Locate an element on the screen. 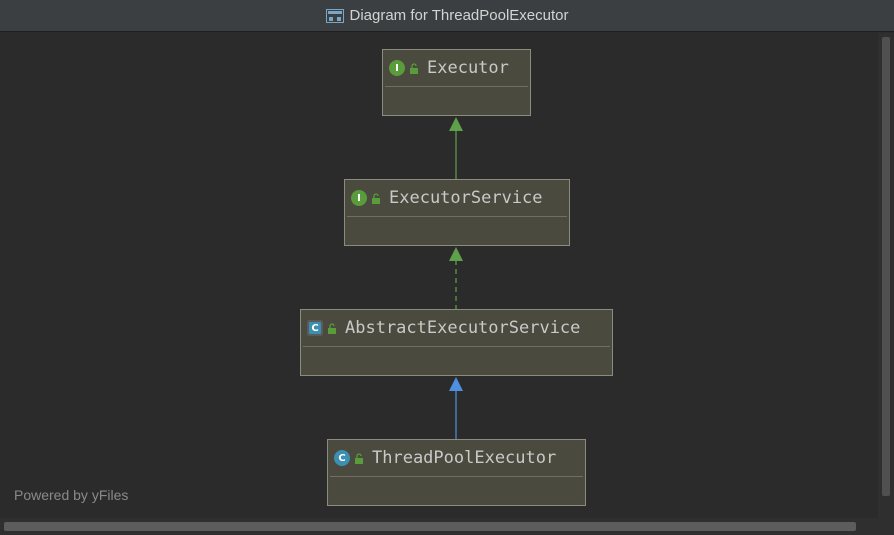 The height and width of the screenshot is (535, 894). horizontal-scrollbar-thumb is located at coordinates (430, 526).